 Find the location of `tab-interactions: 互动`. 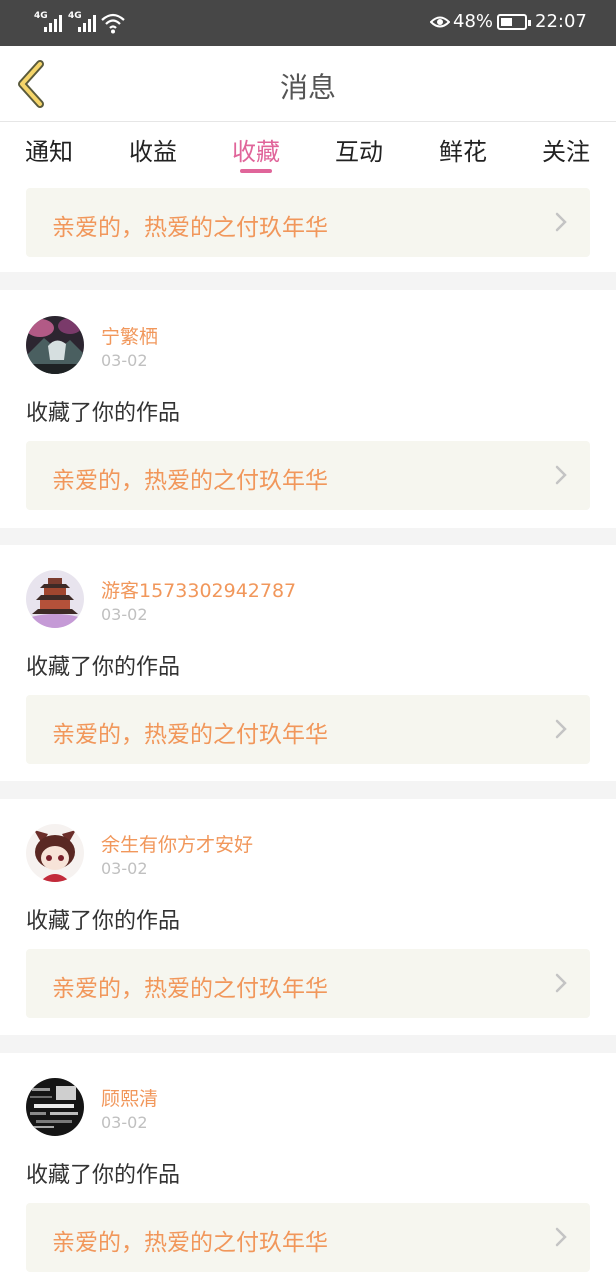

tab-interactions: 互动 is located at coordinates (359, 149).